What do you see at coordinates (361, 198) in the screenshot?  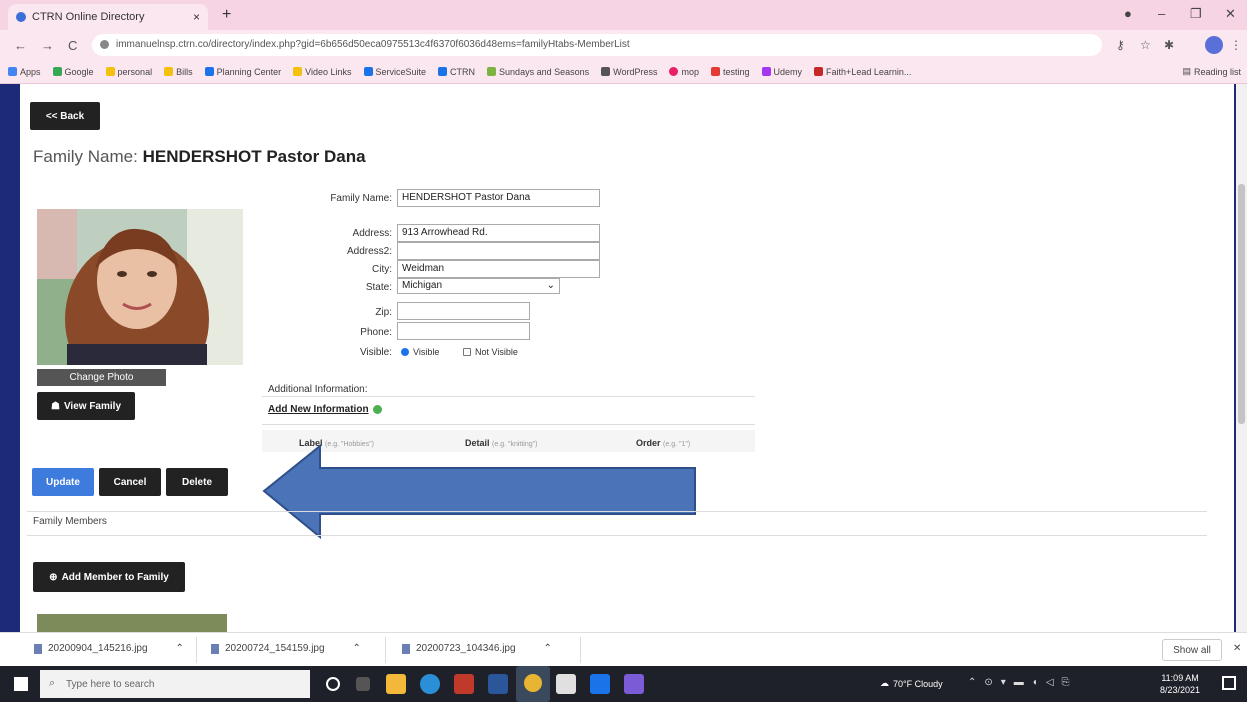 I see `family-name-label: Family Name:` at bounding box center [361, 198].